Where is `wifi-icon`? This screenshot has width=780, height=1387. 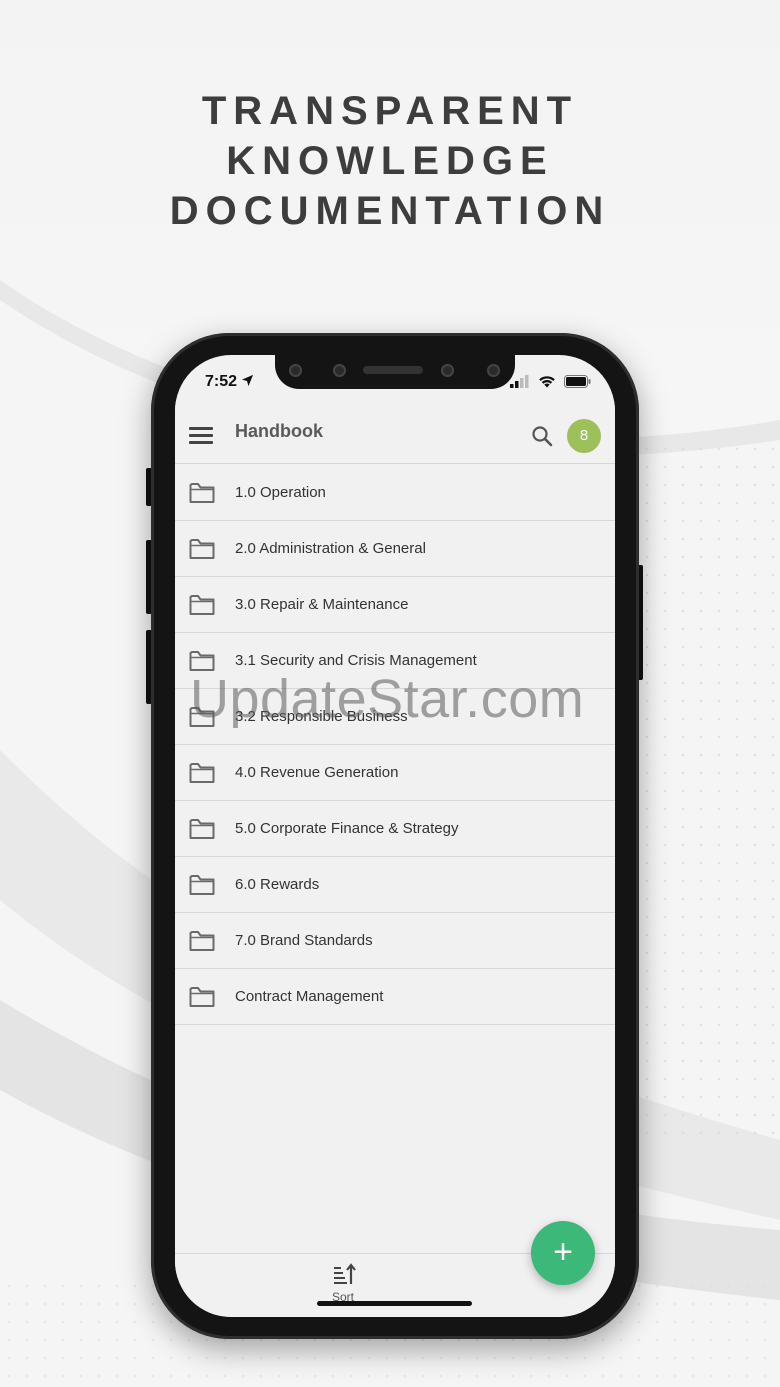
wifi-icon is located at coordinates (547, 382).